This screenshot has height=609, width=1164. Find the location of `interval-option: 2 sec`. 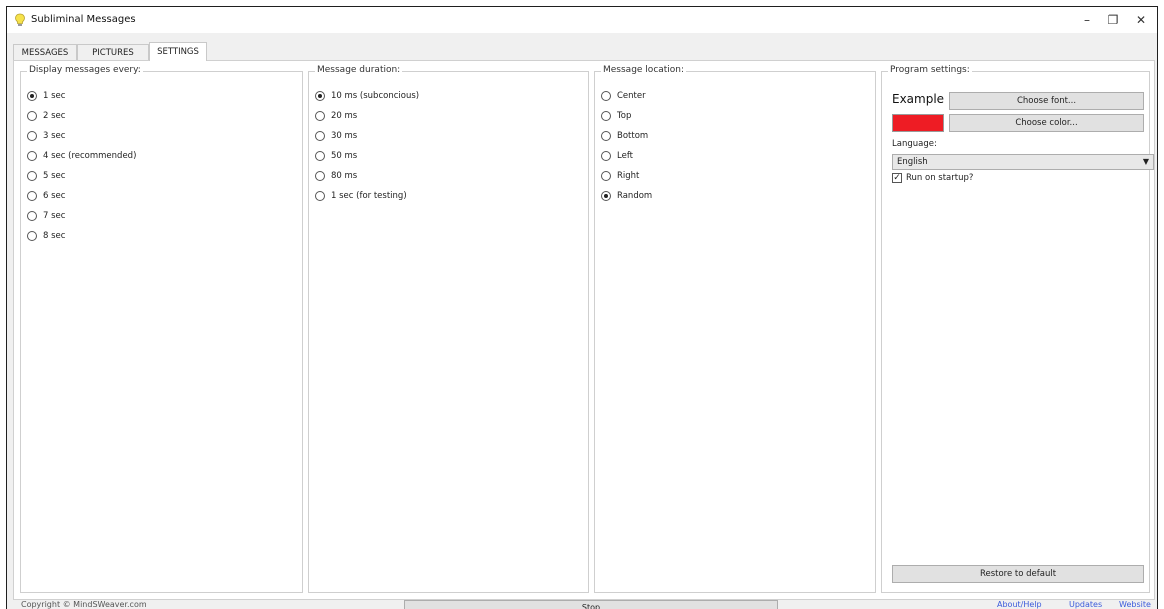

interval-option: 2 sec is located at coordinates (46, 116).